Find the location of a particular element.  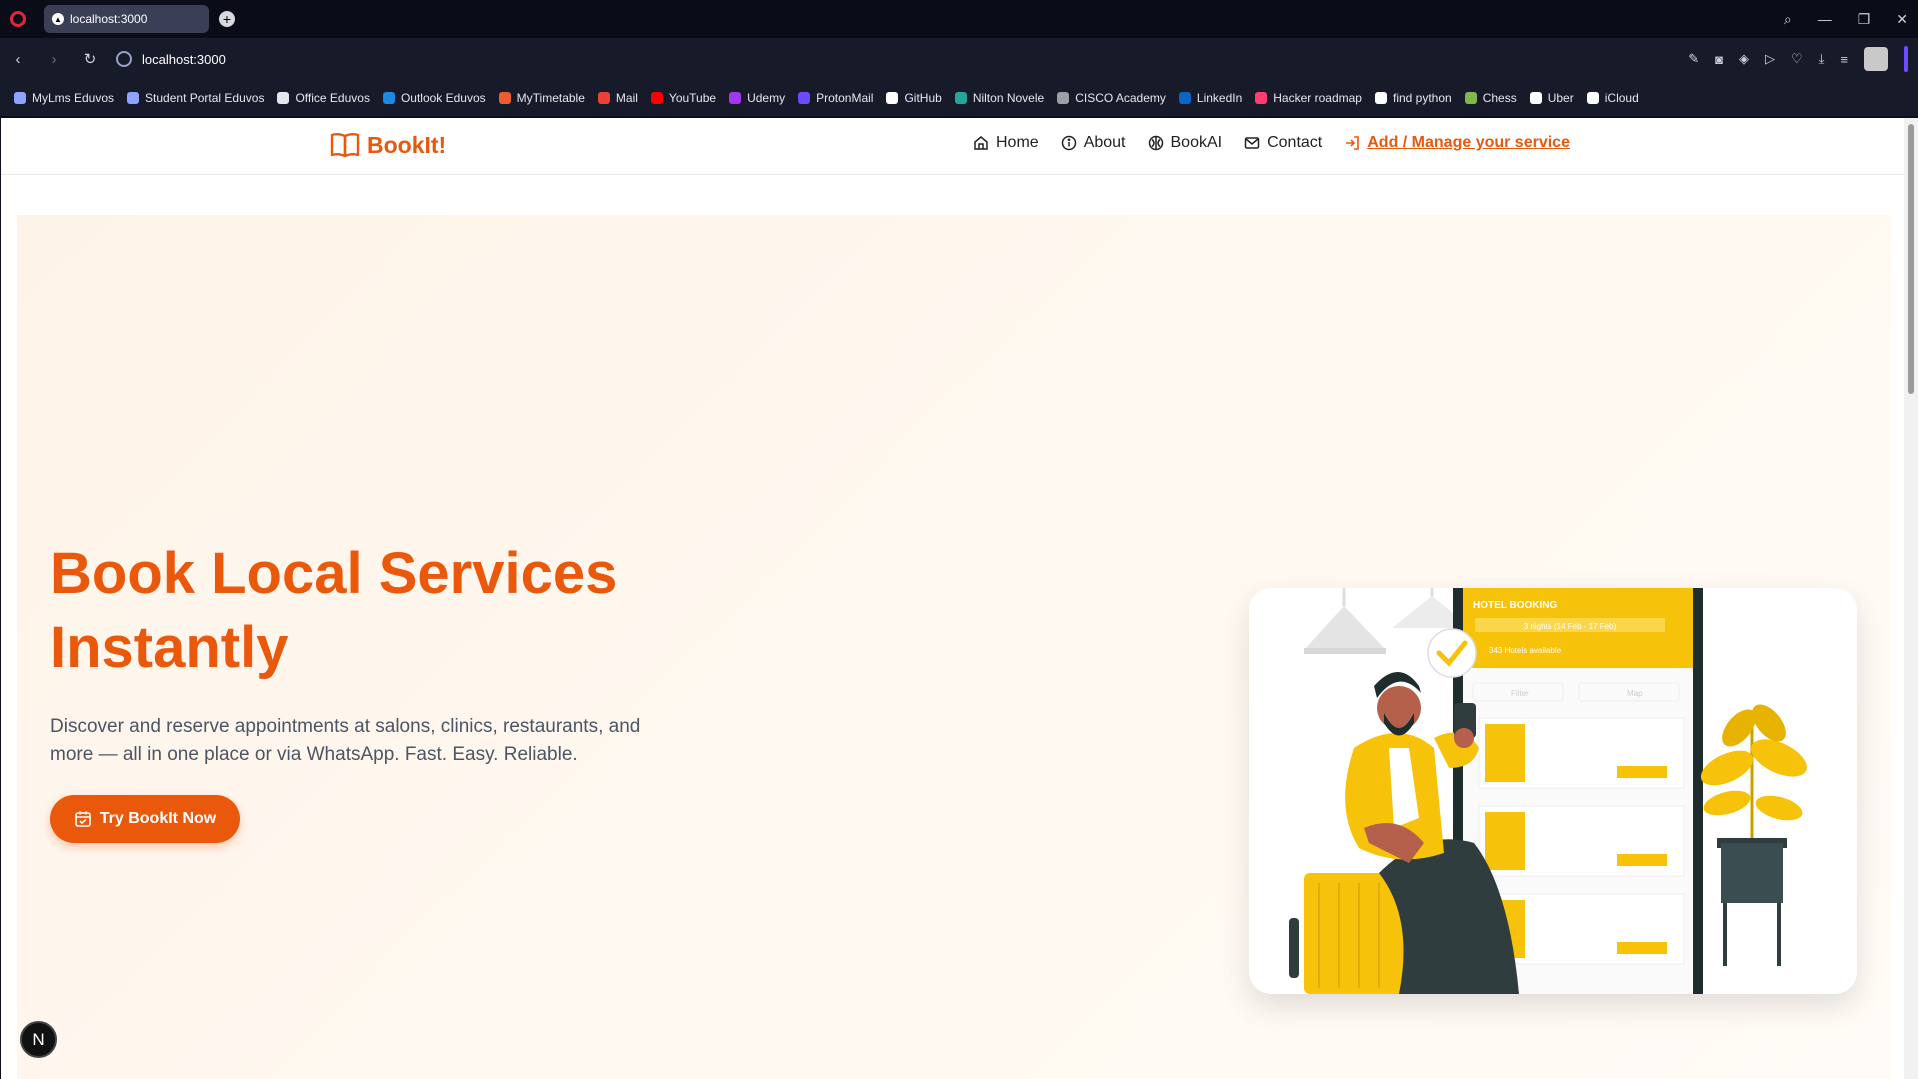

filter-label: Filter is located at coordinates (1520, 693).